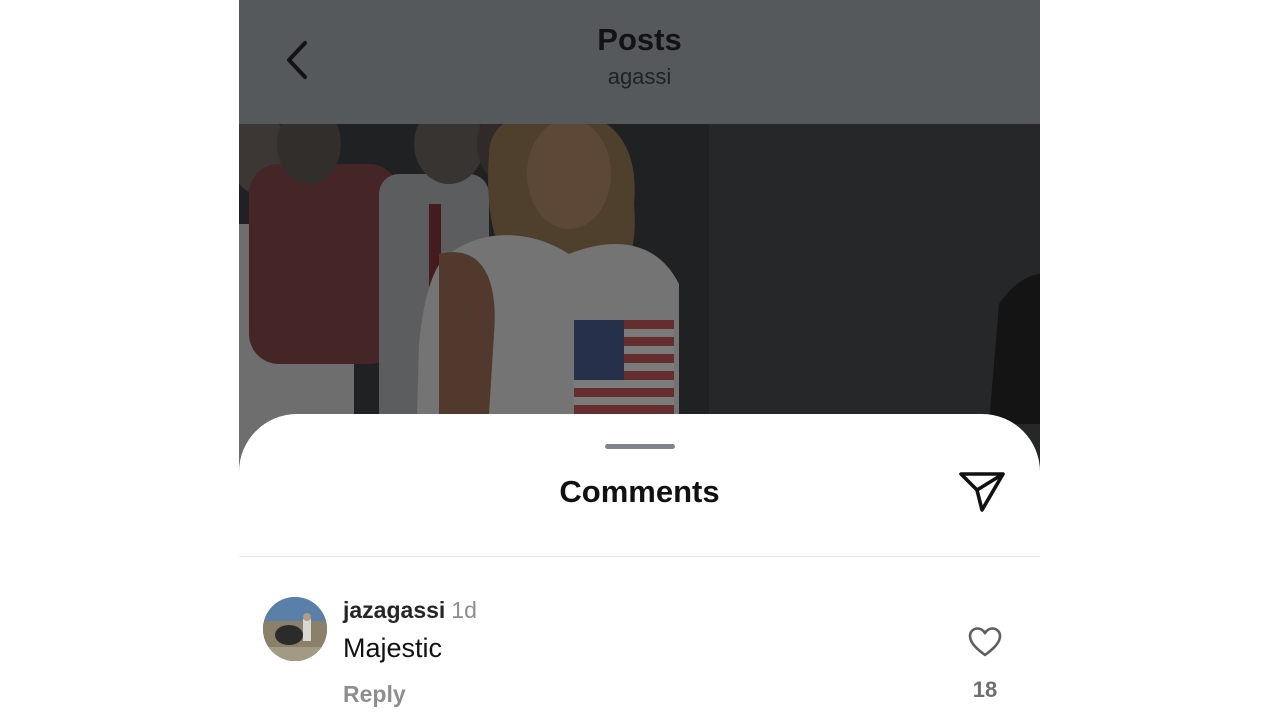  I want to click on comment-time: 1d, so click(464, 610).